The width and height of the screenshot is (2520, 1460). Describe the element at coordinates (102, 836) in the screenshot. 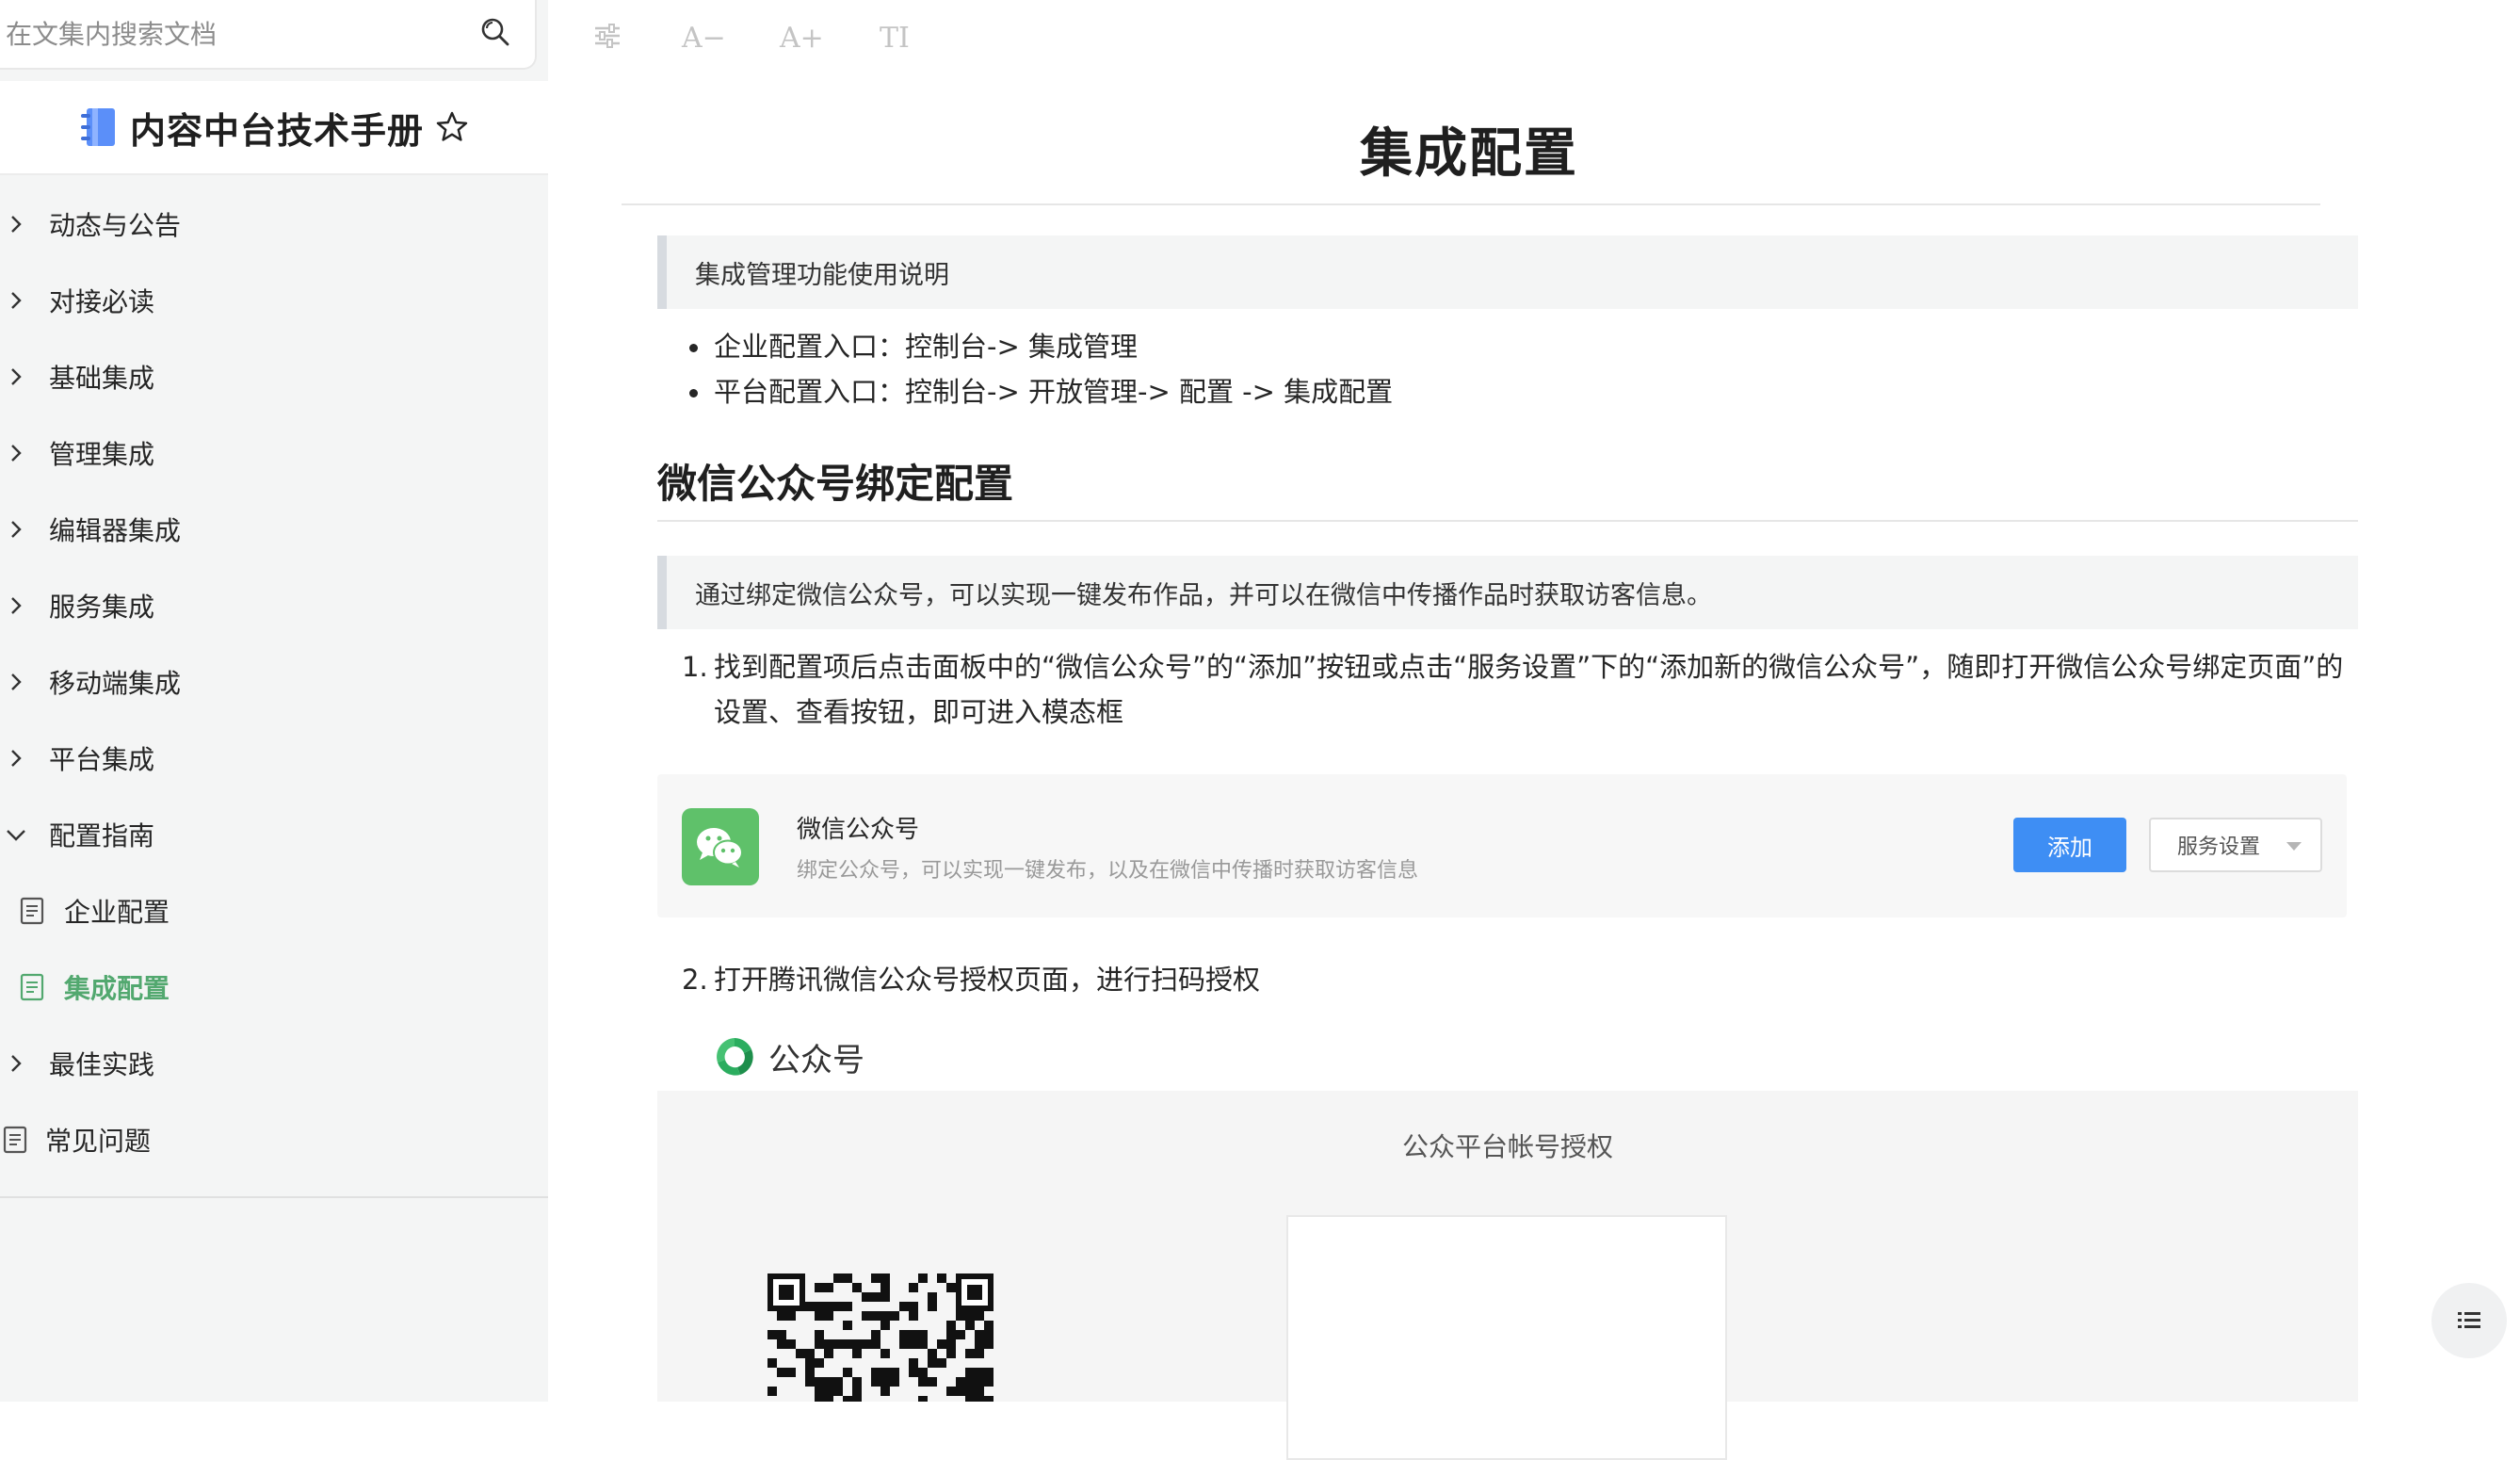

I see `sidebar-item-label: 配置指南` at that location.